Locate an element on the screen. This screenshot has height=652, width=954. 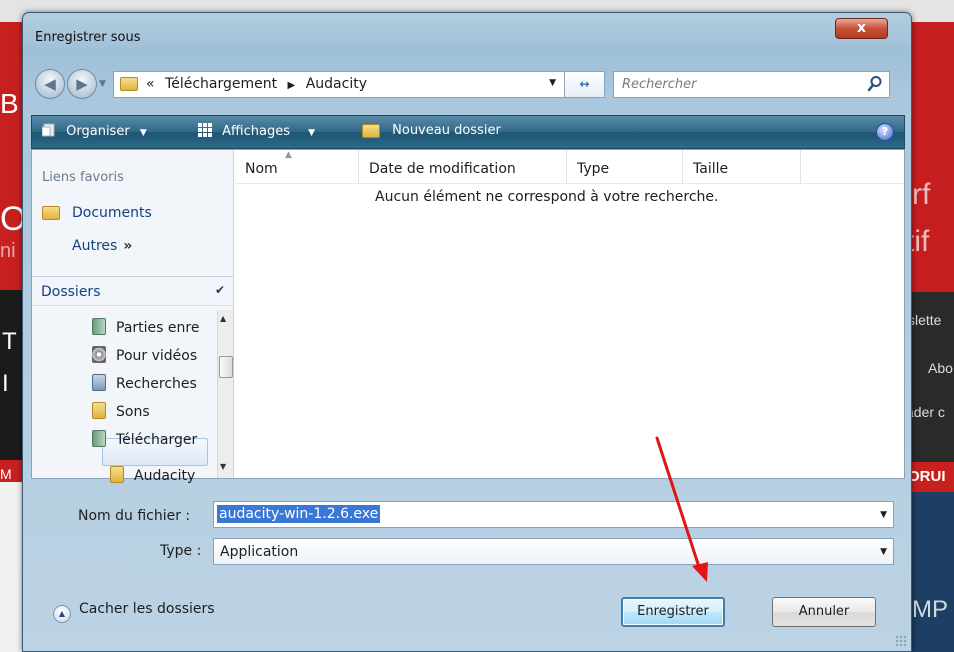
folder-tree-scrollbar: ▲ ▼ is located at coordinates (225, 394).